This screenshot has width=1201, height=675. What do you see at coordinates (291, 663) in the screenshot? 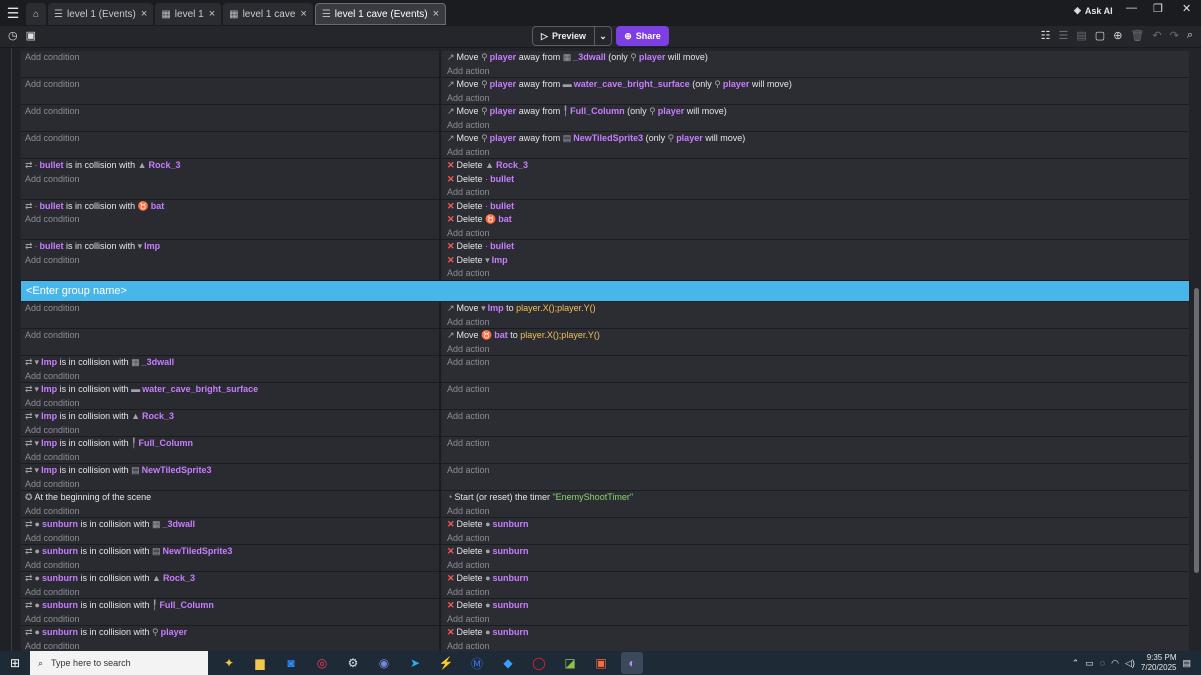
I see `outlook-icon: ◙` at bounding box center [291, 663].